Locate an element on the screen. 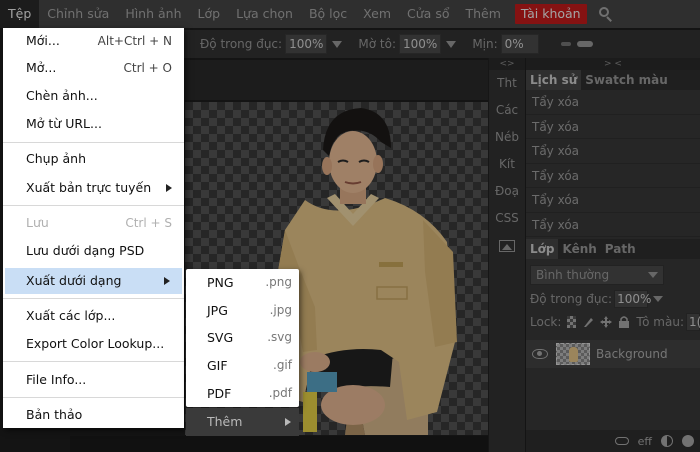 This screenshot has width=700, height=452. export-more: Thêm is located at coordinates (242, 422).